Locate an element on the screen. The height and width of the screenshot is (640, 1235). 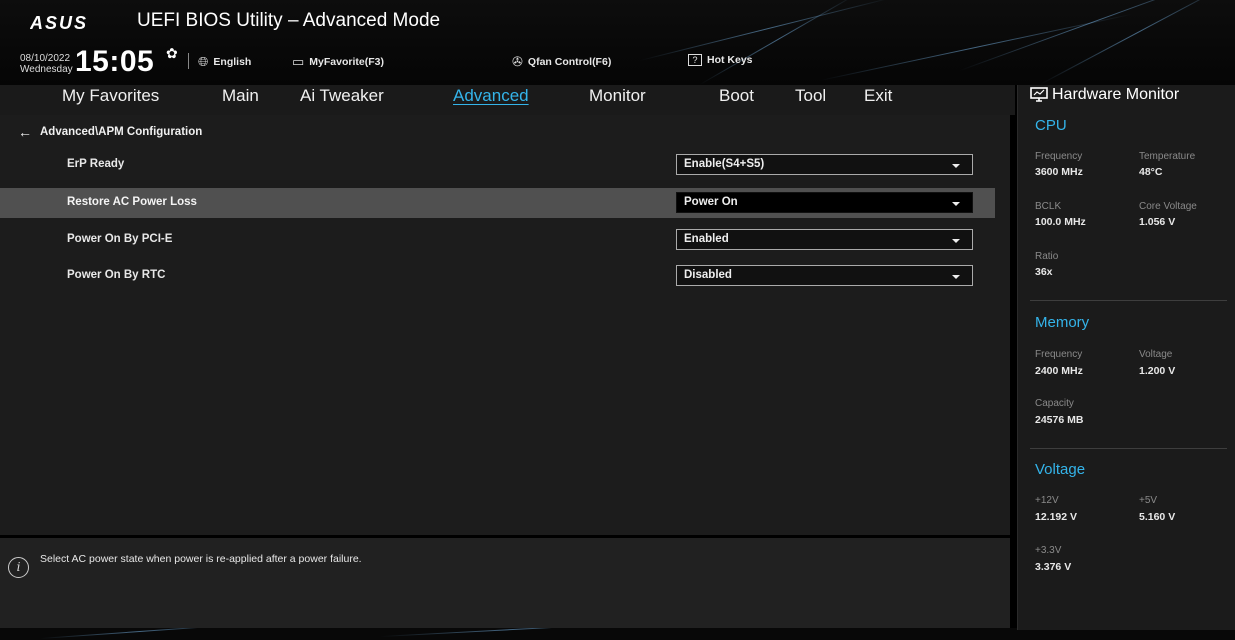
bclk-value: 100.0 MHz is located at coordinates (1060, 222).